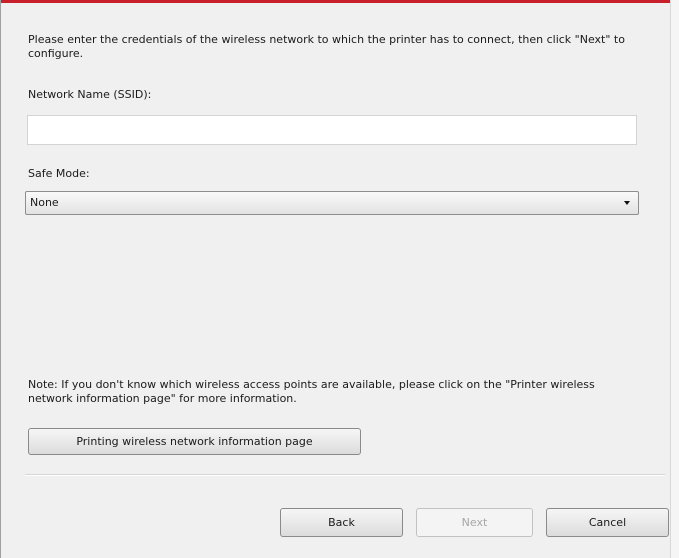  I want to click on safe-mode-select: None, so click(332, 203).